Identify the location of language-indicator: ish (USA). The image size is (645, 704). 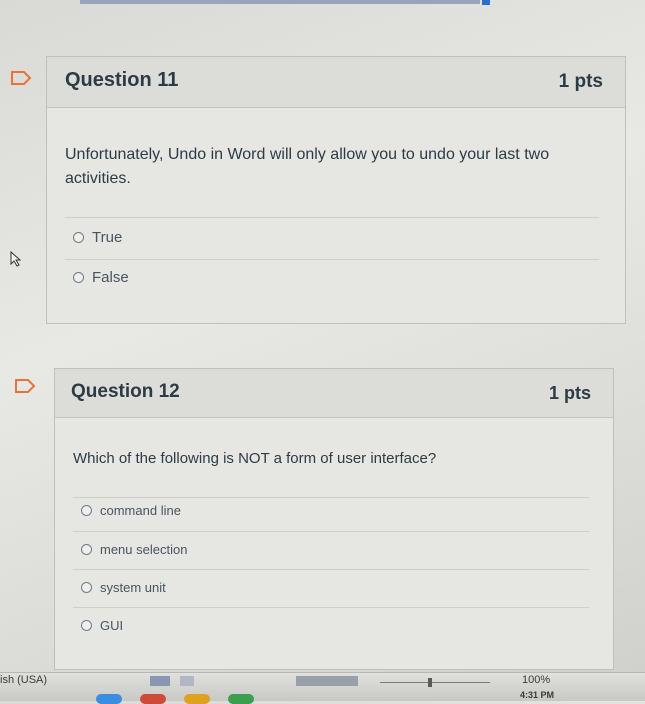
(23, 680).